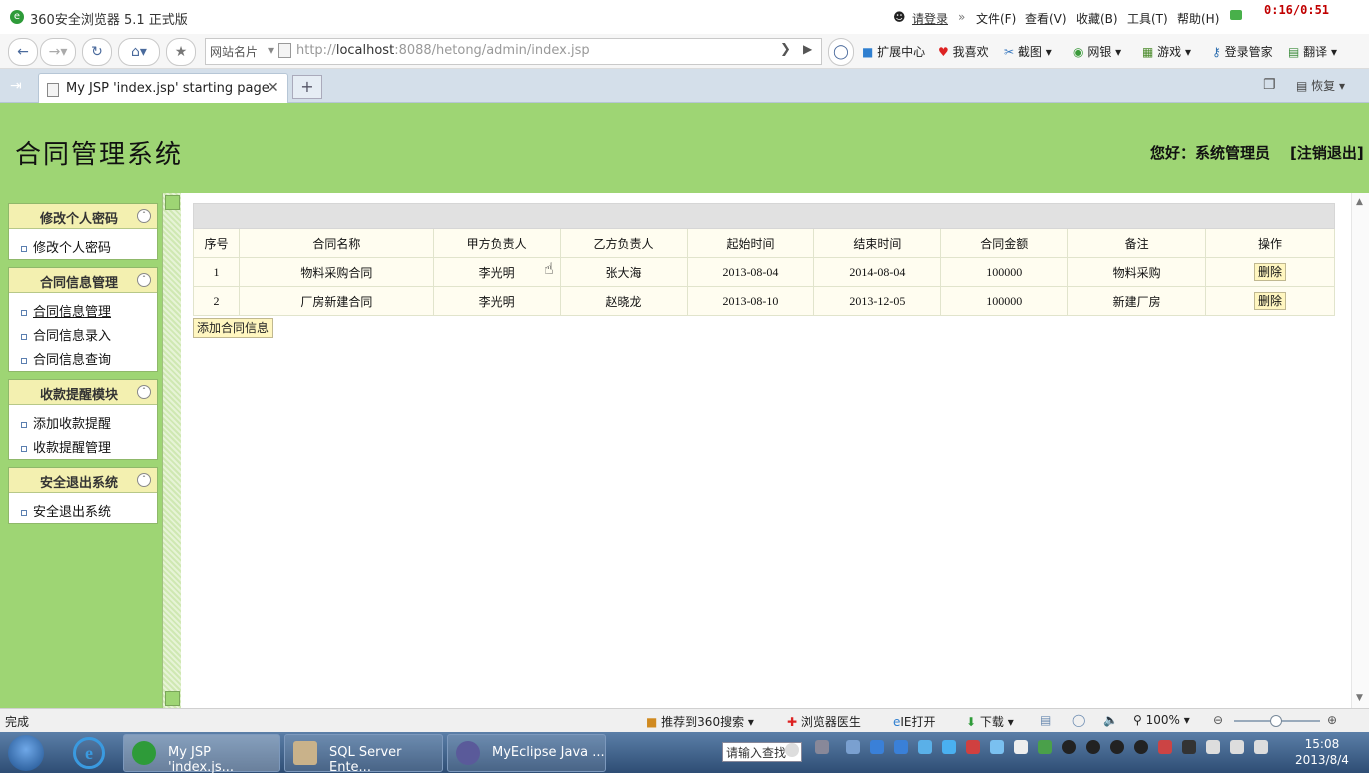  I want to click on splitter-top-button, so click(172, 202).